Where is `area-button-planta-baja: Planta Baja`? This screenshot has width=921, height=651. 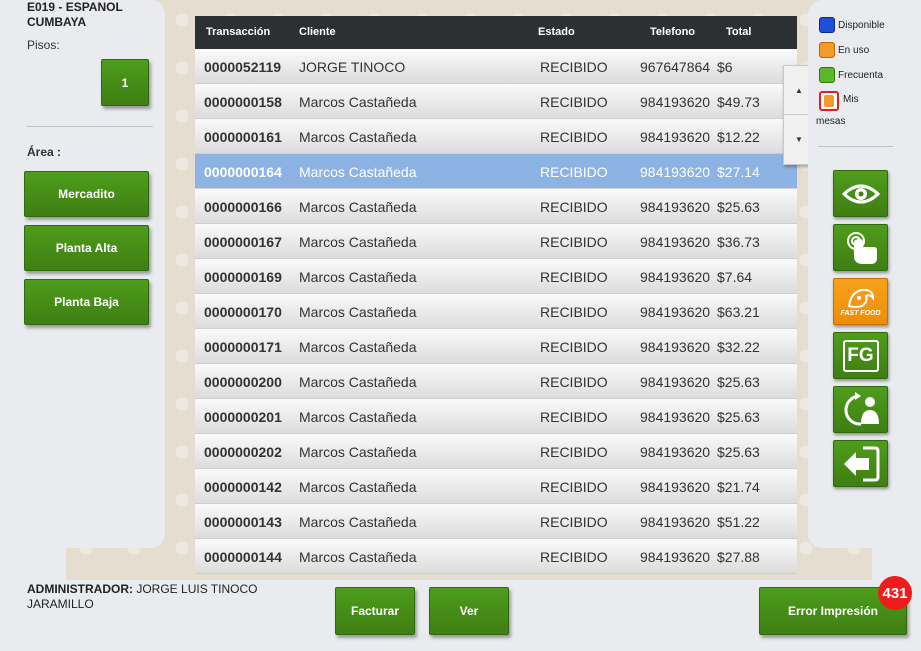
area-button-planta-baja: Planta Baja is located at coordinates (86, 302).